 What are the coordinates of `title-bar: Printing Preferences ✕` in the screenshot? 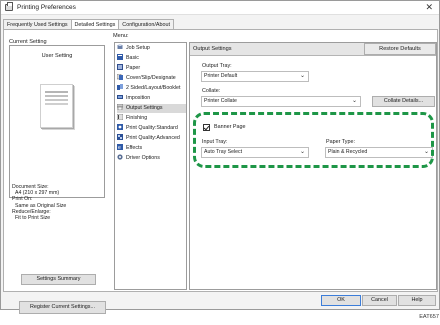 It's located at (220, 8).